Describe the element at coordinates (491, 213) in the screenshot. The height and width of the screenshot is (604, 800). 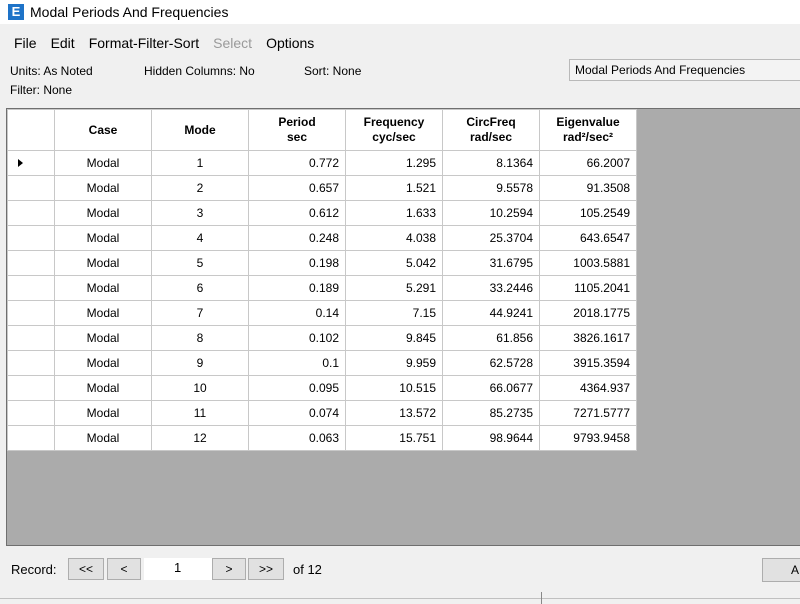
I see `table-cell: 10.2594` at that location.